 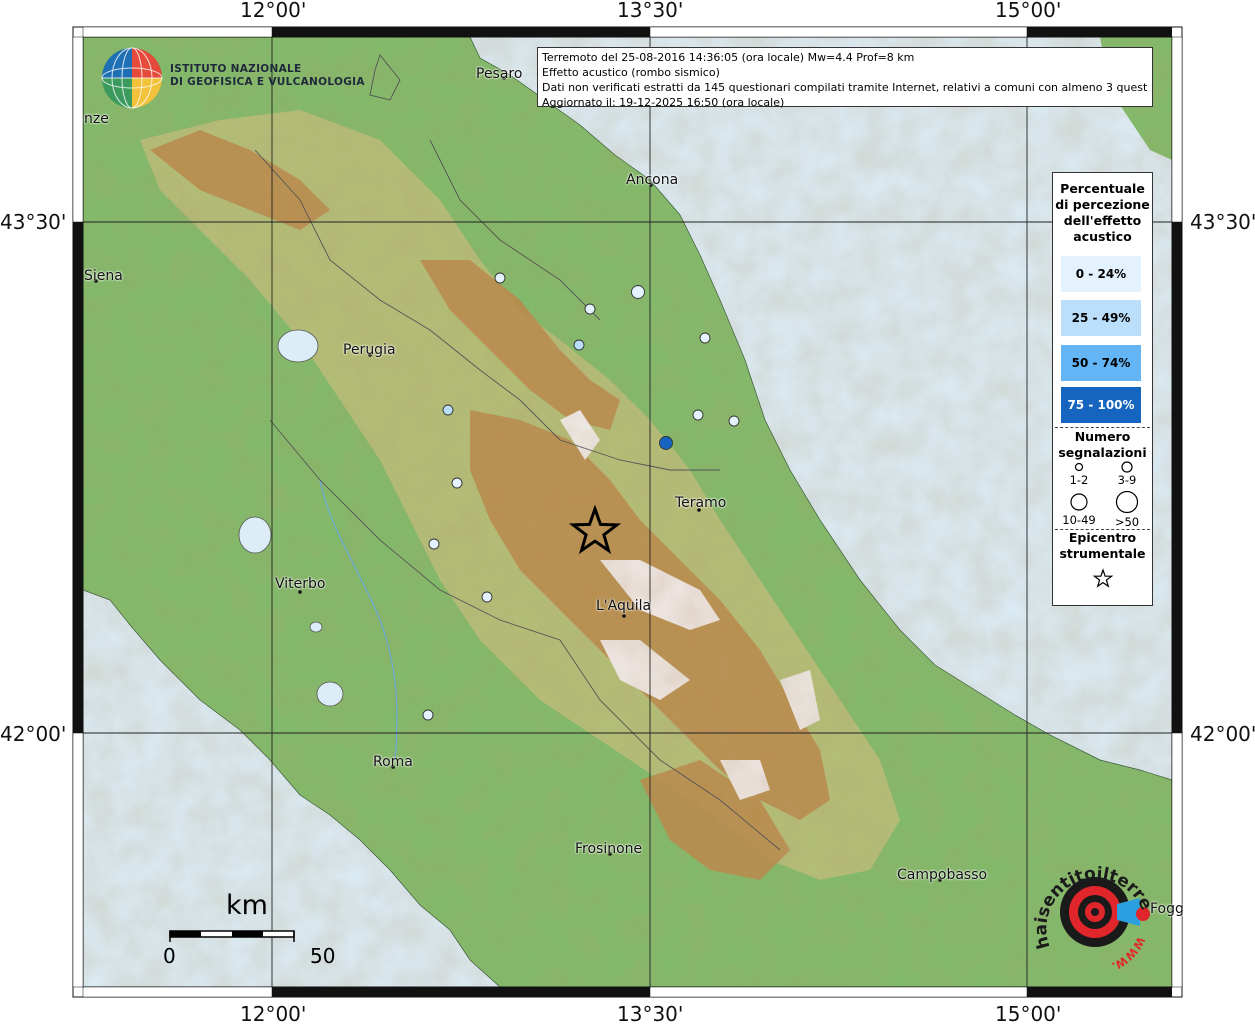 I want to click on lat-tick-left-2: 42°00', so click(x=33, y=734).